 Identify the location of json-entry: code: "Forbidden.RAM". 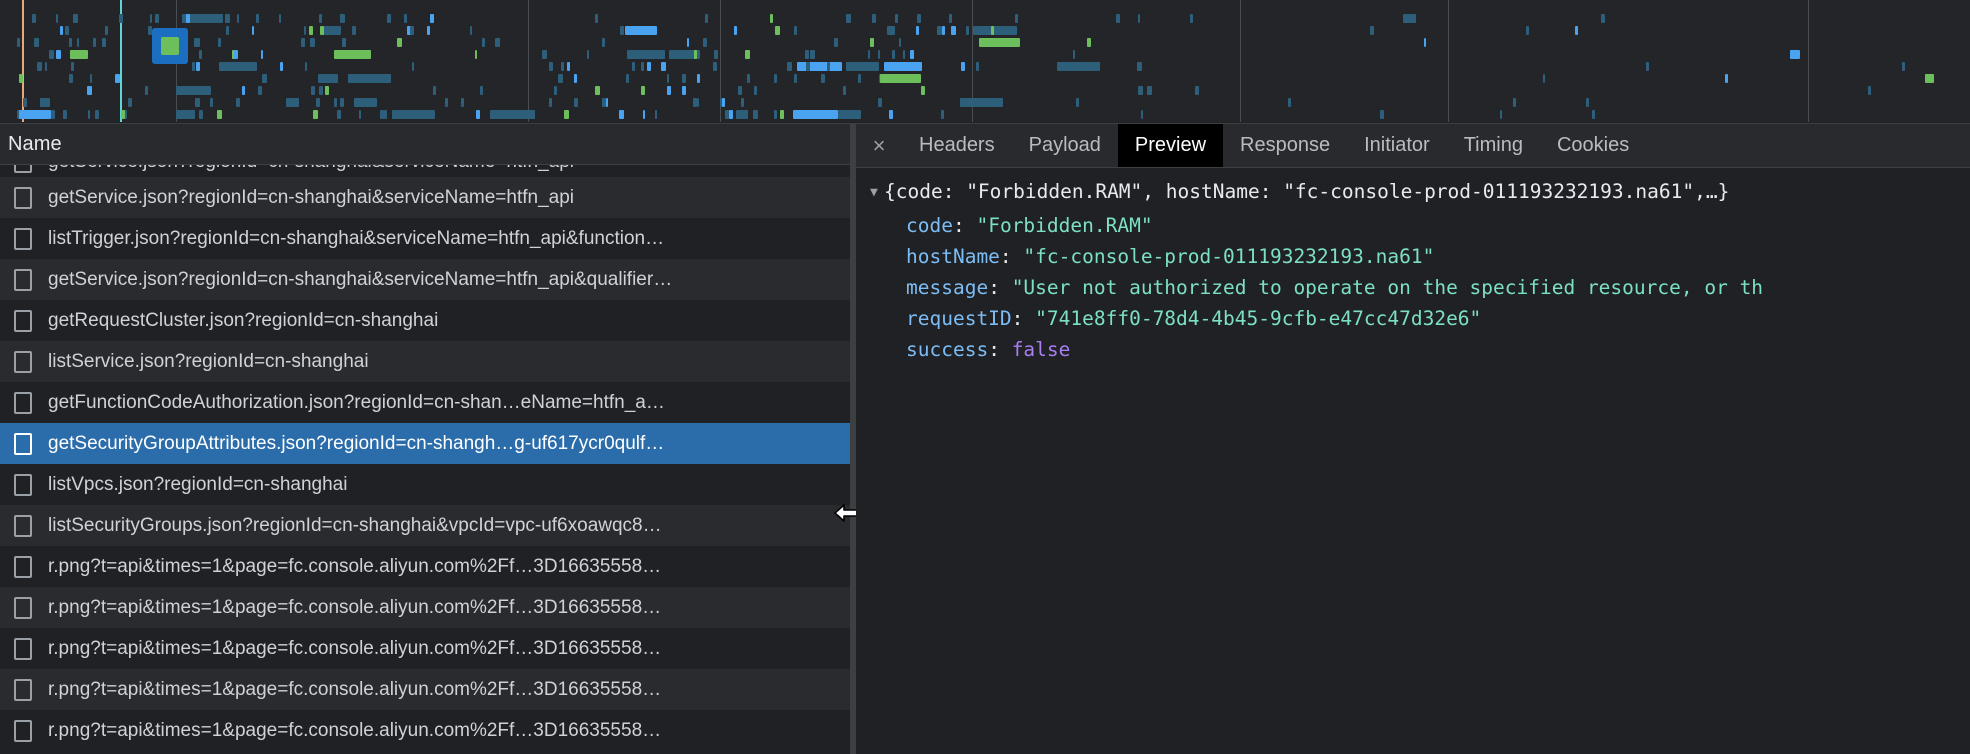
(1413, 225).